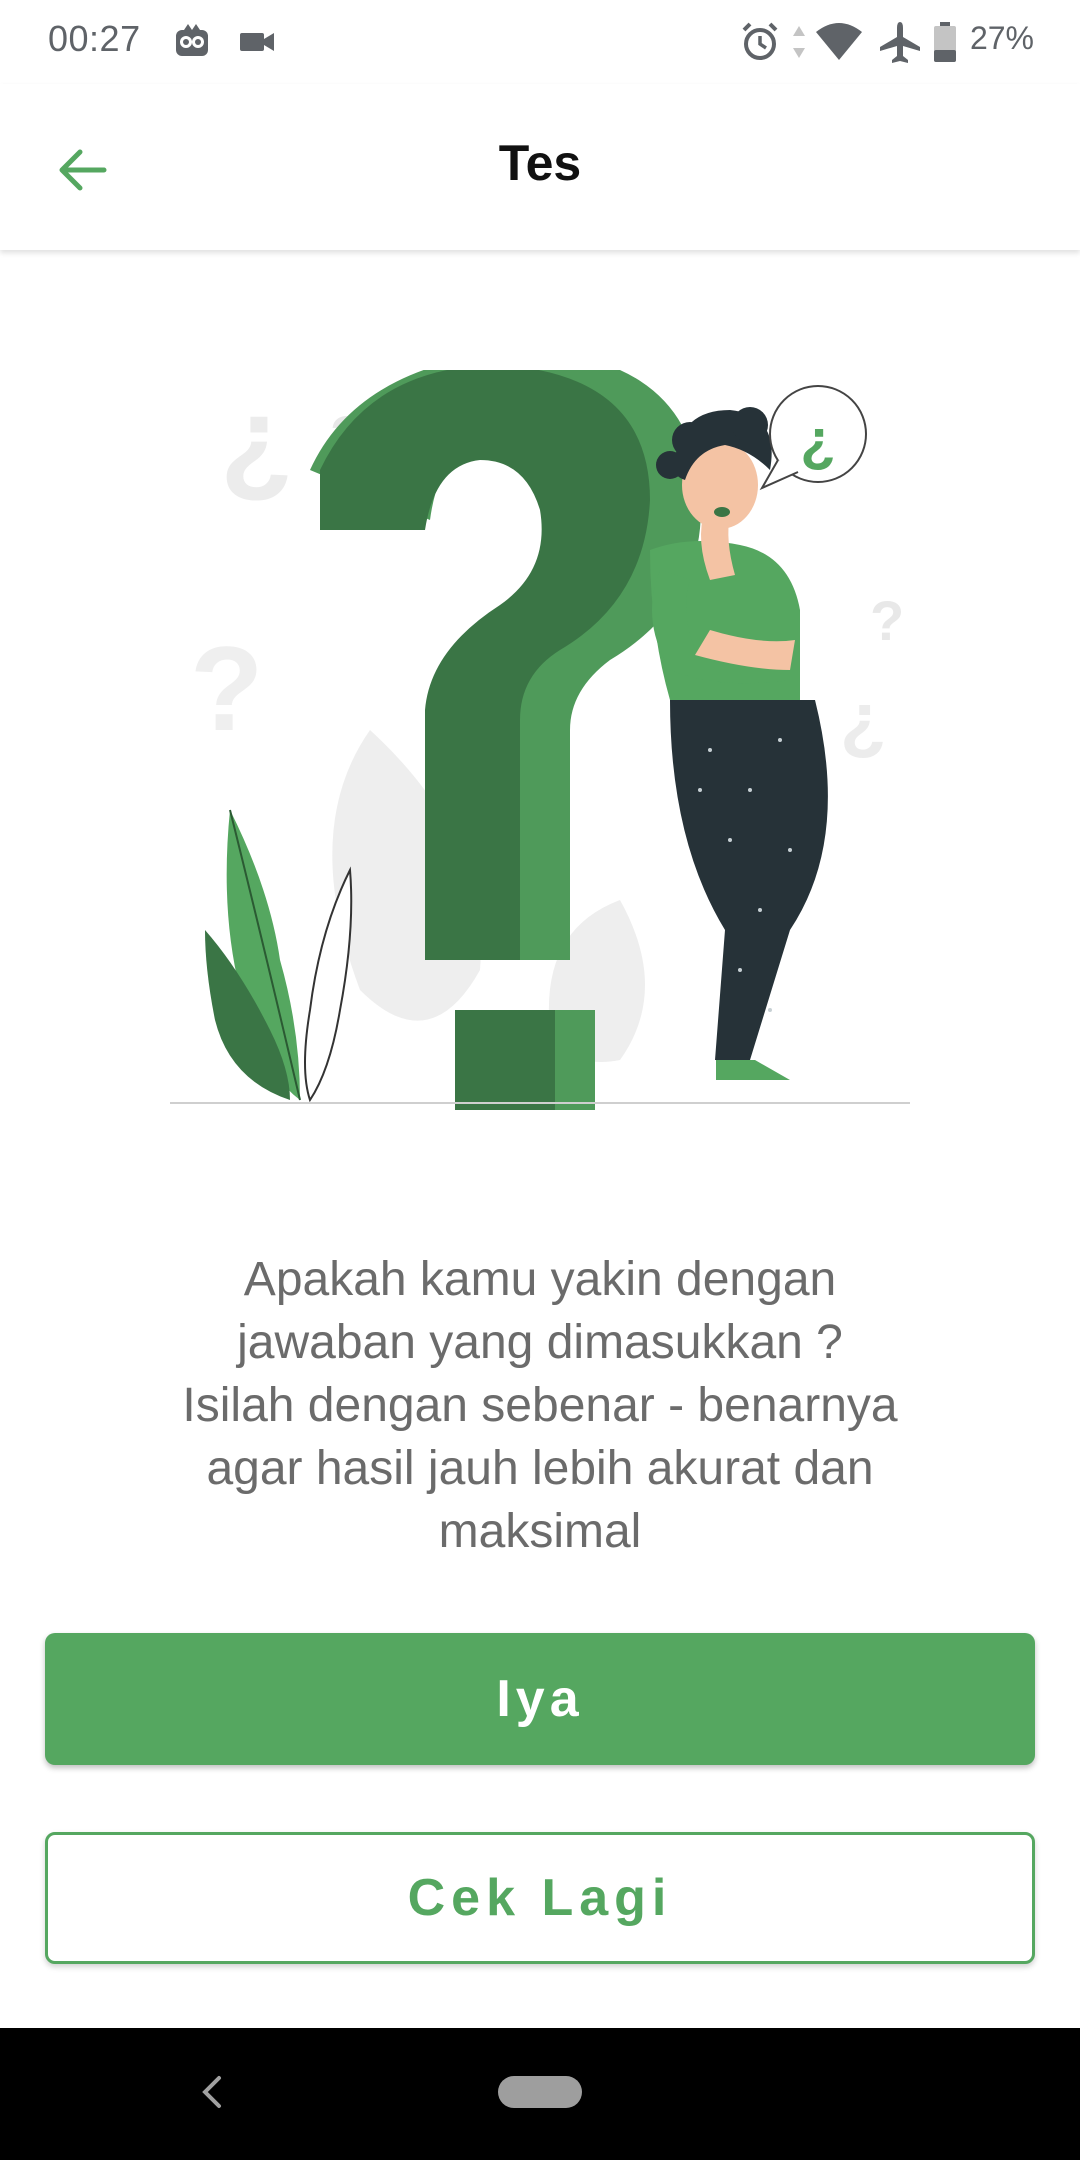  Describe the element at coordinates (258, 42) in the screenshot. I see `video-camera-icon` at that location.